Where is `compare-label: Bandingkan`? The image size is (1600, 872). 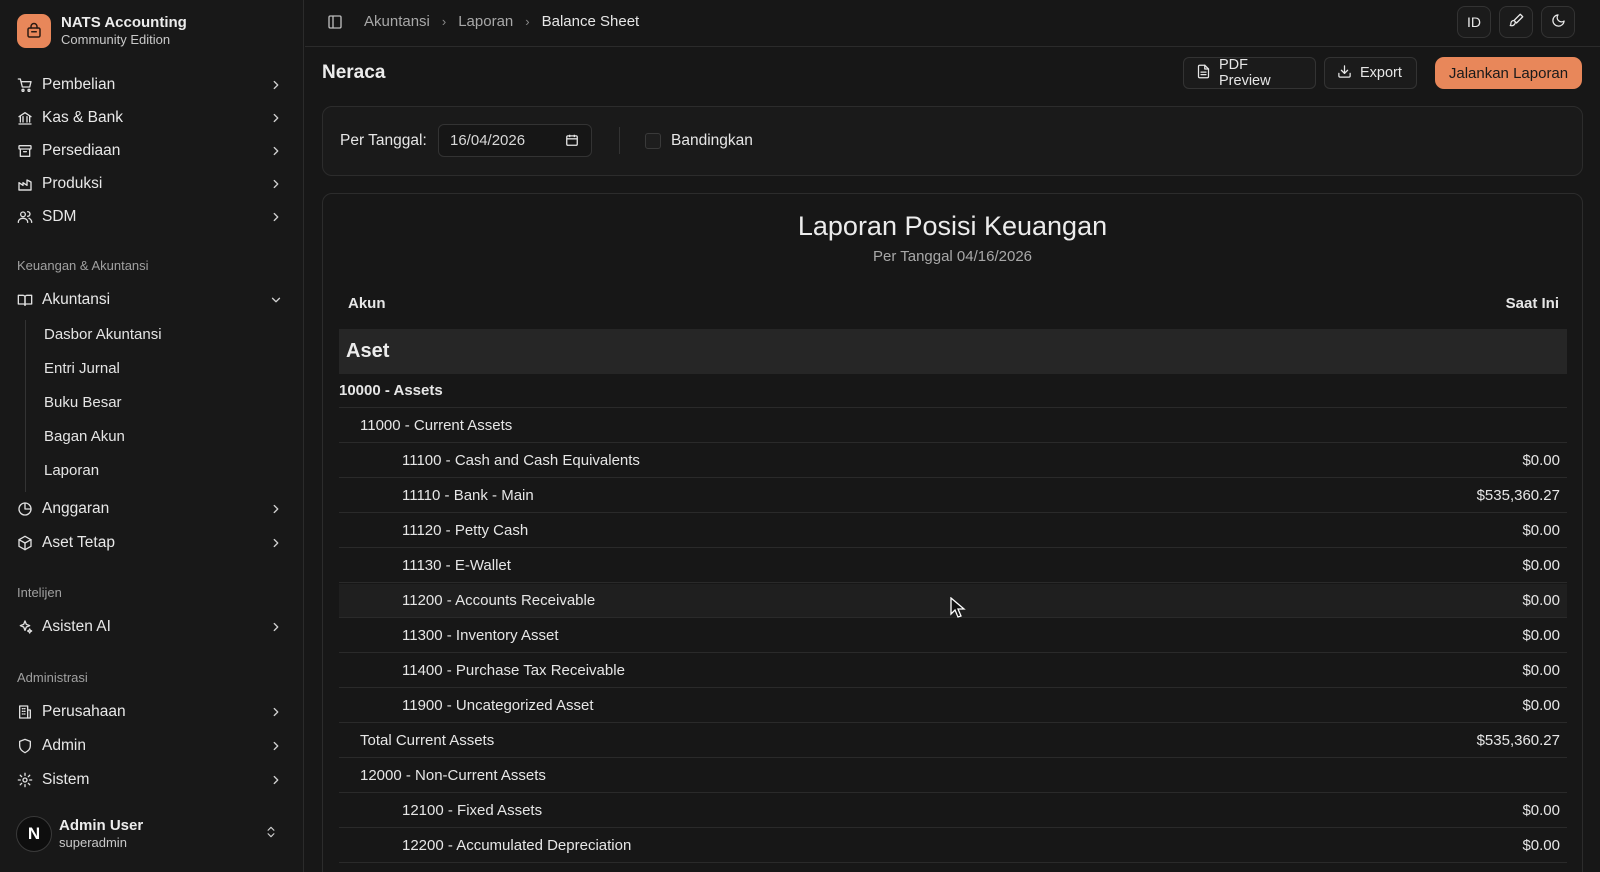
compare-label: Bandingkan is located at coordinates (712, 141).